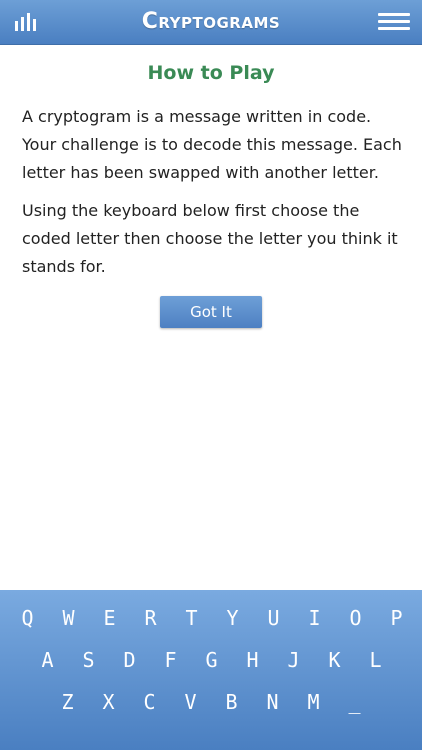 This screenshot has width=422, height=750. Describe the element at coordinates (211, 312) in the screenshot. I see `got-it-button: Got It` at that location.